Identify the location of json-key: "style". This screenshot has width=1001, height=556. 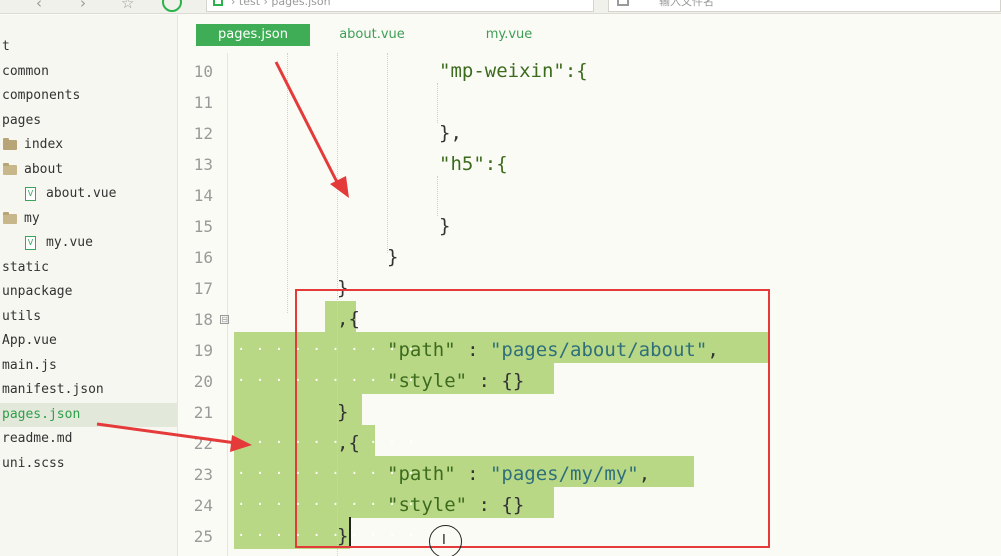
(427, 505).